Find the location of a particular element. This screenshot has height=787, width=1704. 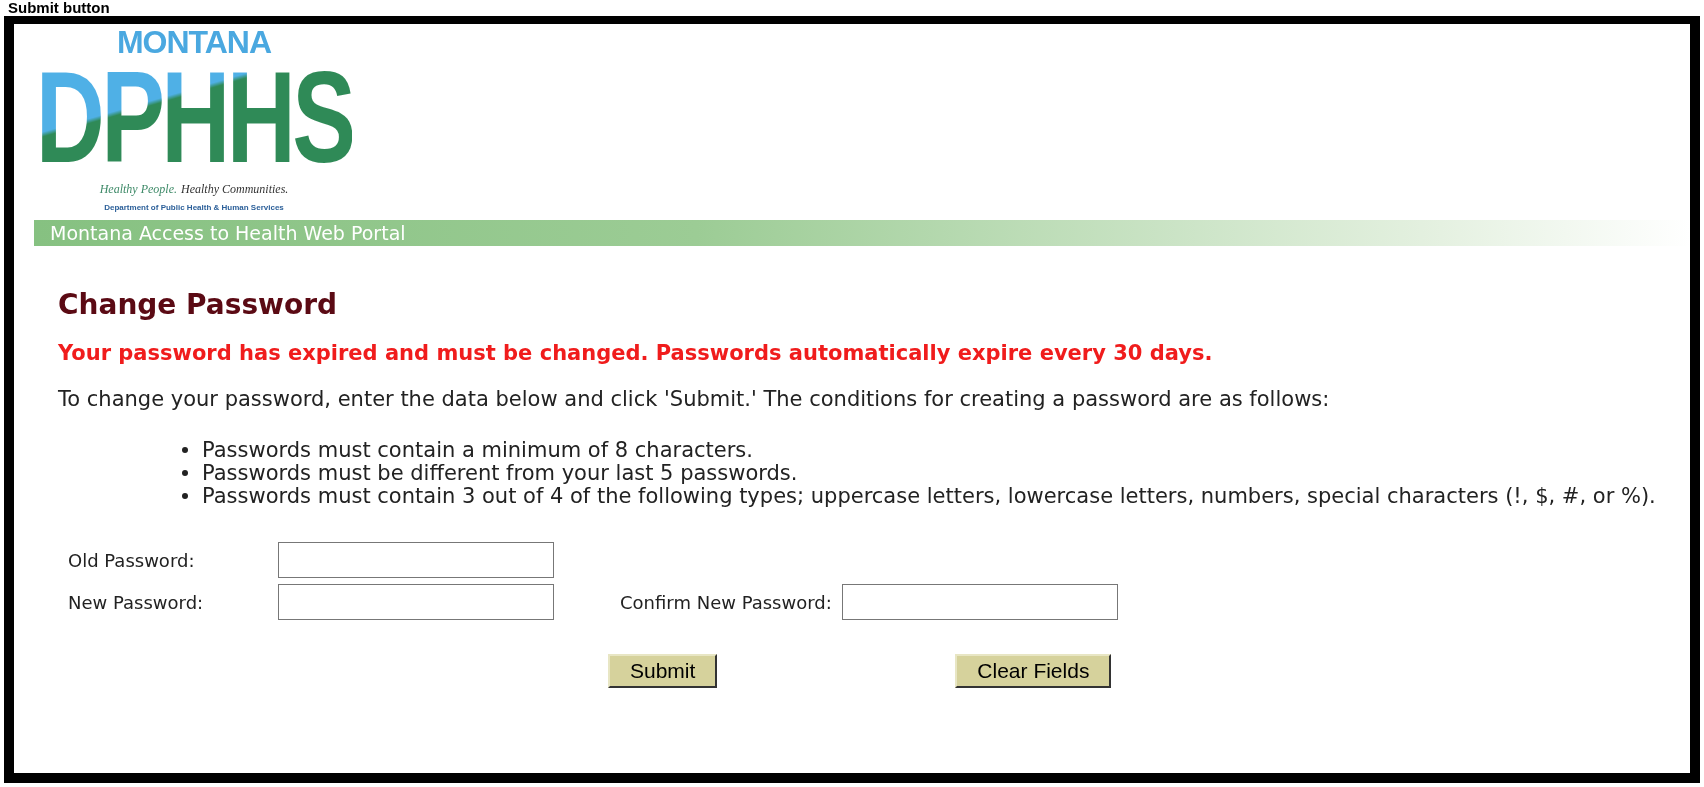

rule-text: Passwords must contain 3 out of 4 of the following types; uppercase letters, lowercase letters, numbers, special characters (!, $, #, or %). is located at coordinates (929, 496).